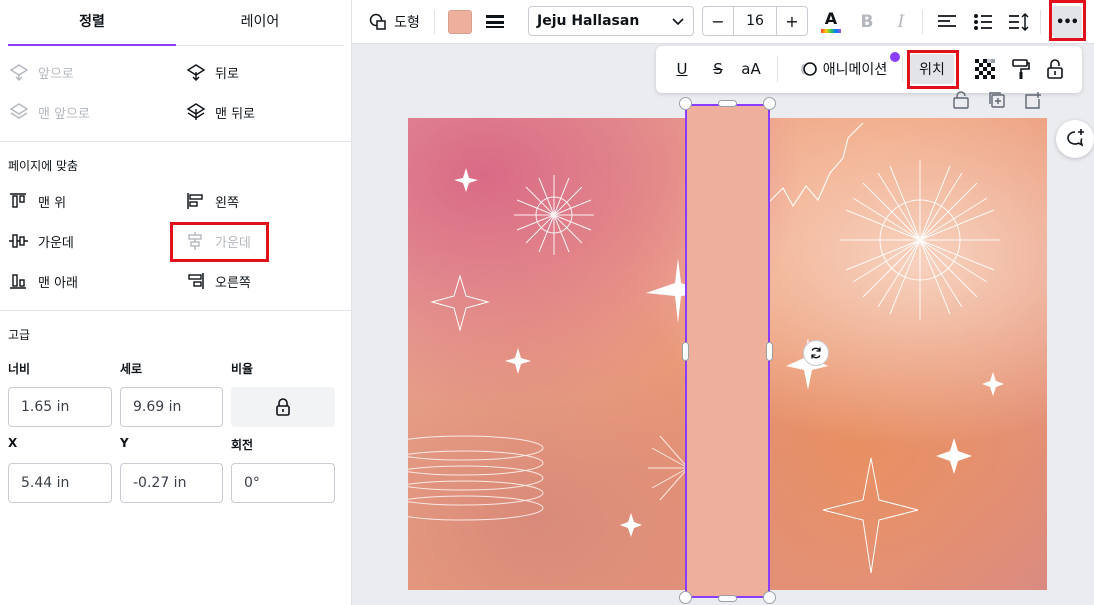 This screenshot has width=1094, height=605. I want to click on editor-toolbar: 도형 Jeju Hallasan − 16 + A B I •••, so click(723, 22).